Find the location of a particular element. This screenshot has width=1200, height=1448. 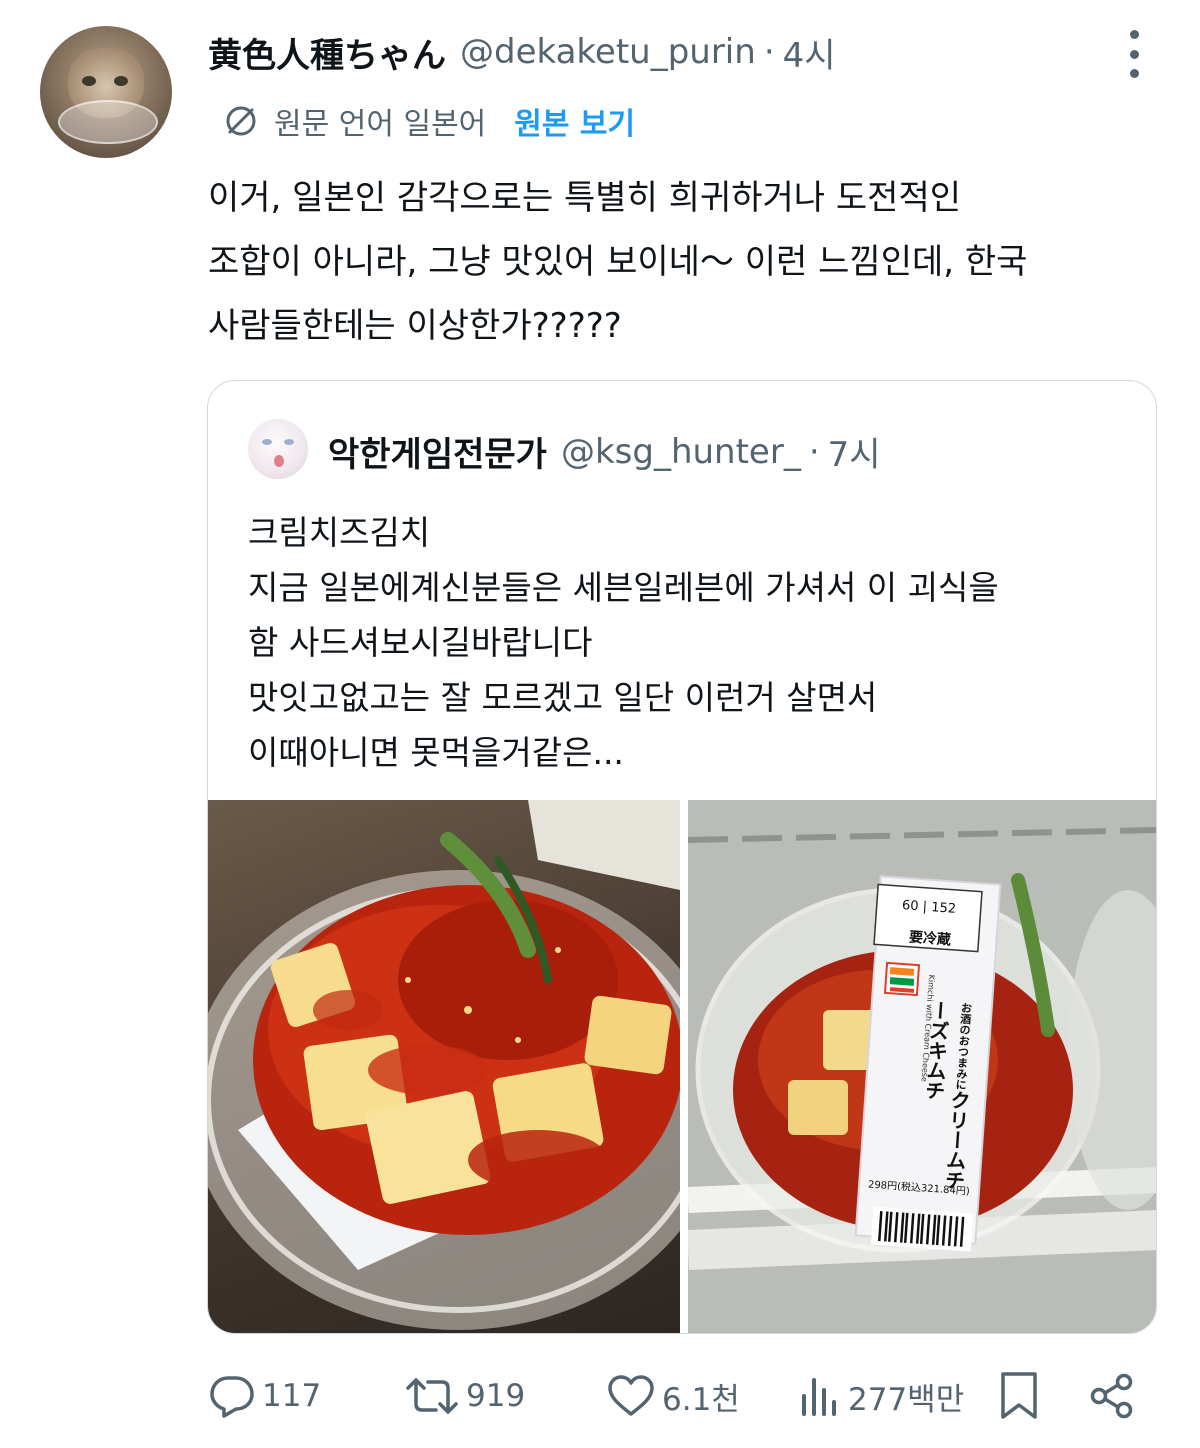

kimchi-bowl-illustration is located at coordinates (444, 1065).